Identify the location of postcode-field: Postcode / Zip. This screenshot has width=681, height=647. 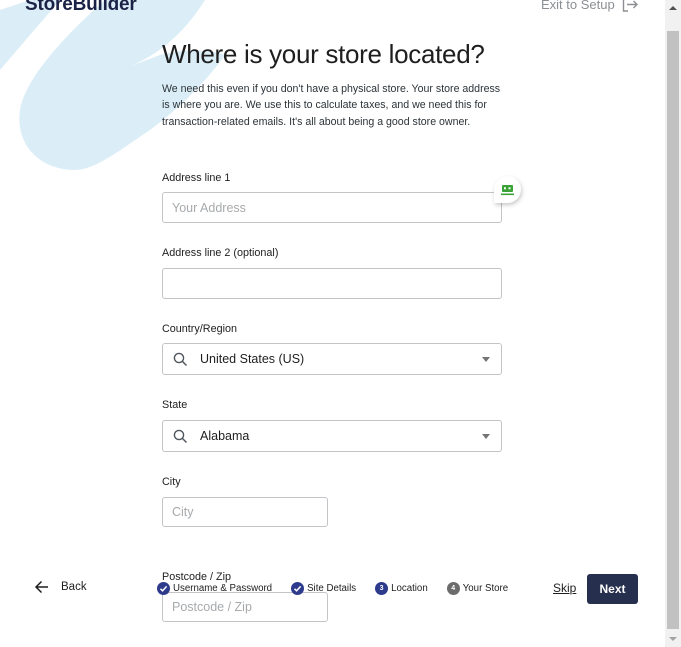
(245, 596).